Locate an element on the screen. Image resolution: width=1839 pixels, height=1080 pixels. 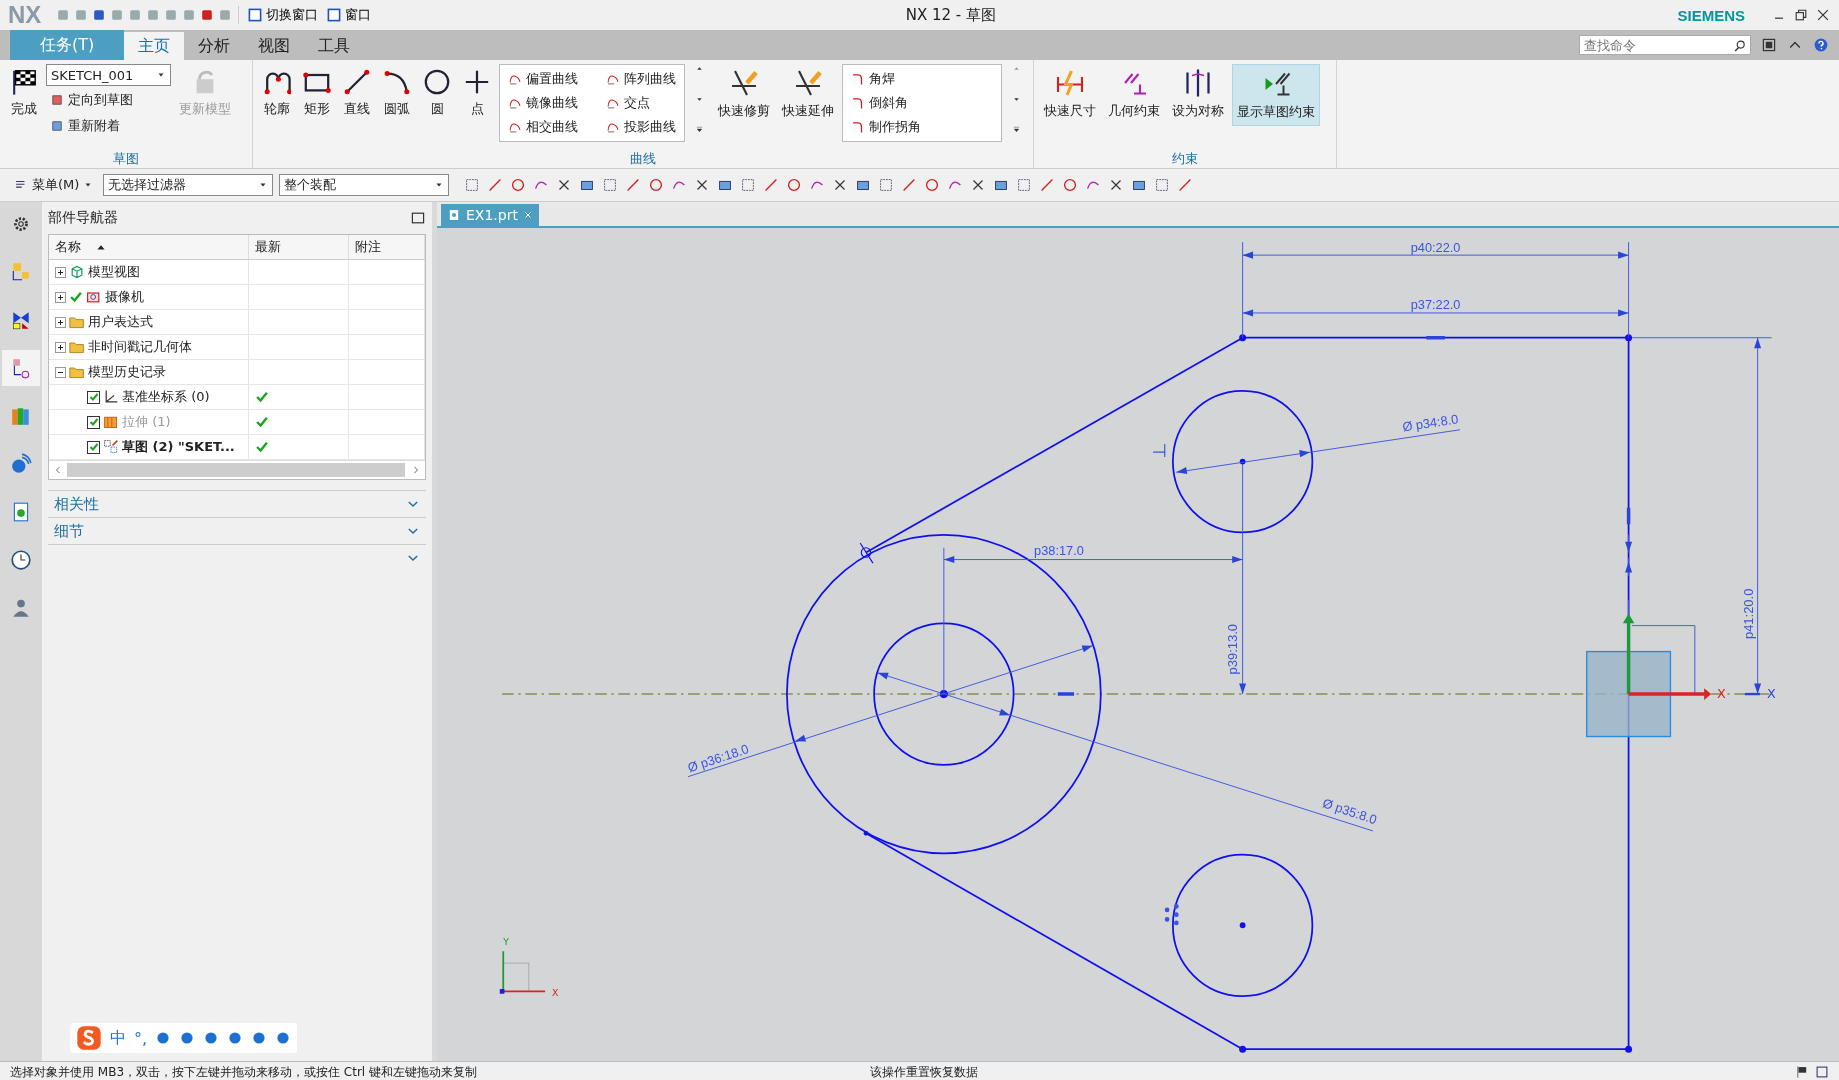
sketch-action-button: 重新附着 is located at coordinates (108, 126).